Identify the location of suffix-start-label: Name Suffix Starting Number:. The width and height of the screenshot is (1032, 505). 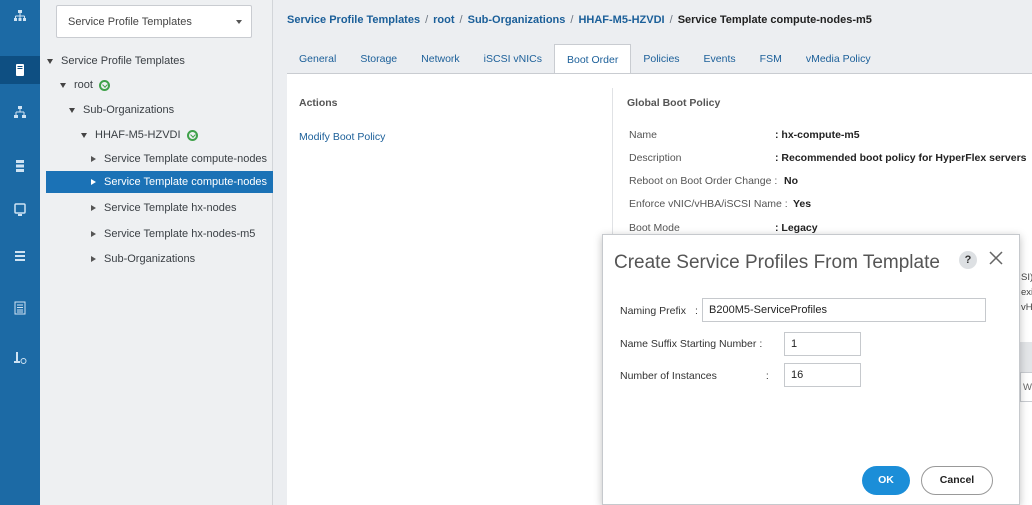
(691, 344).